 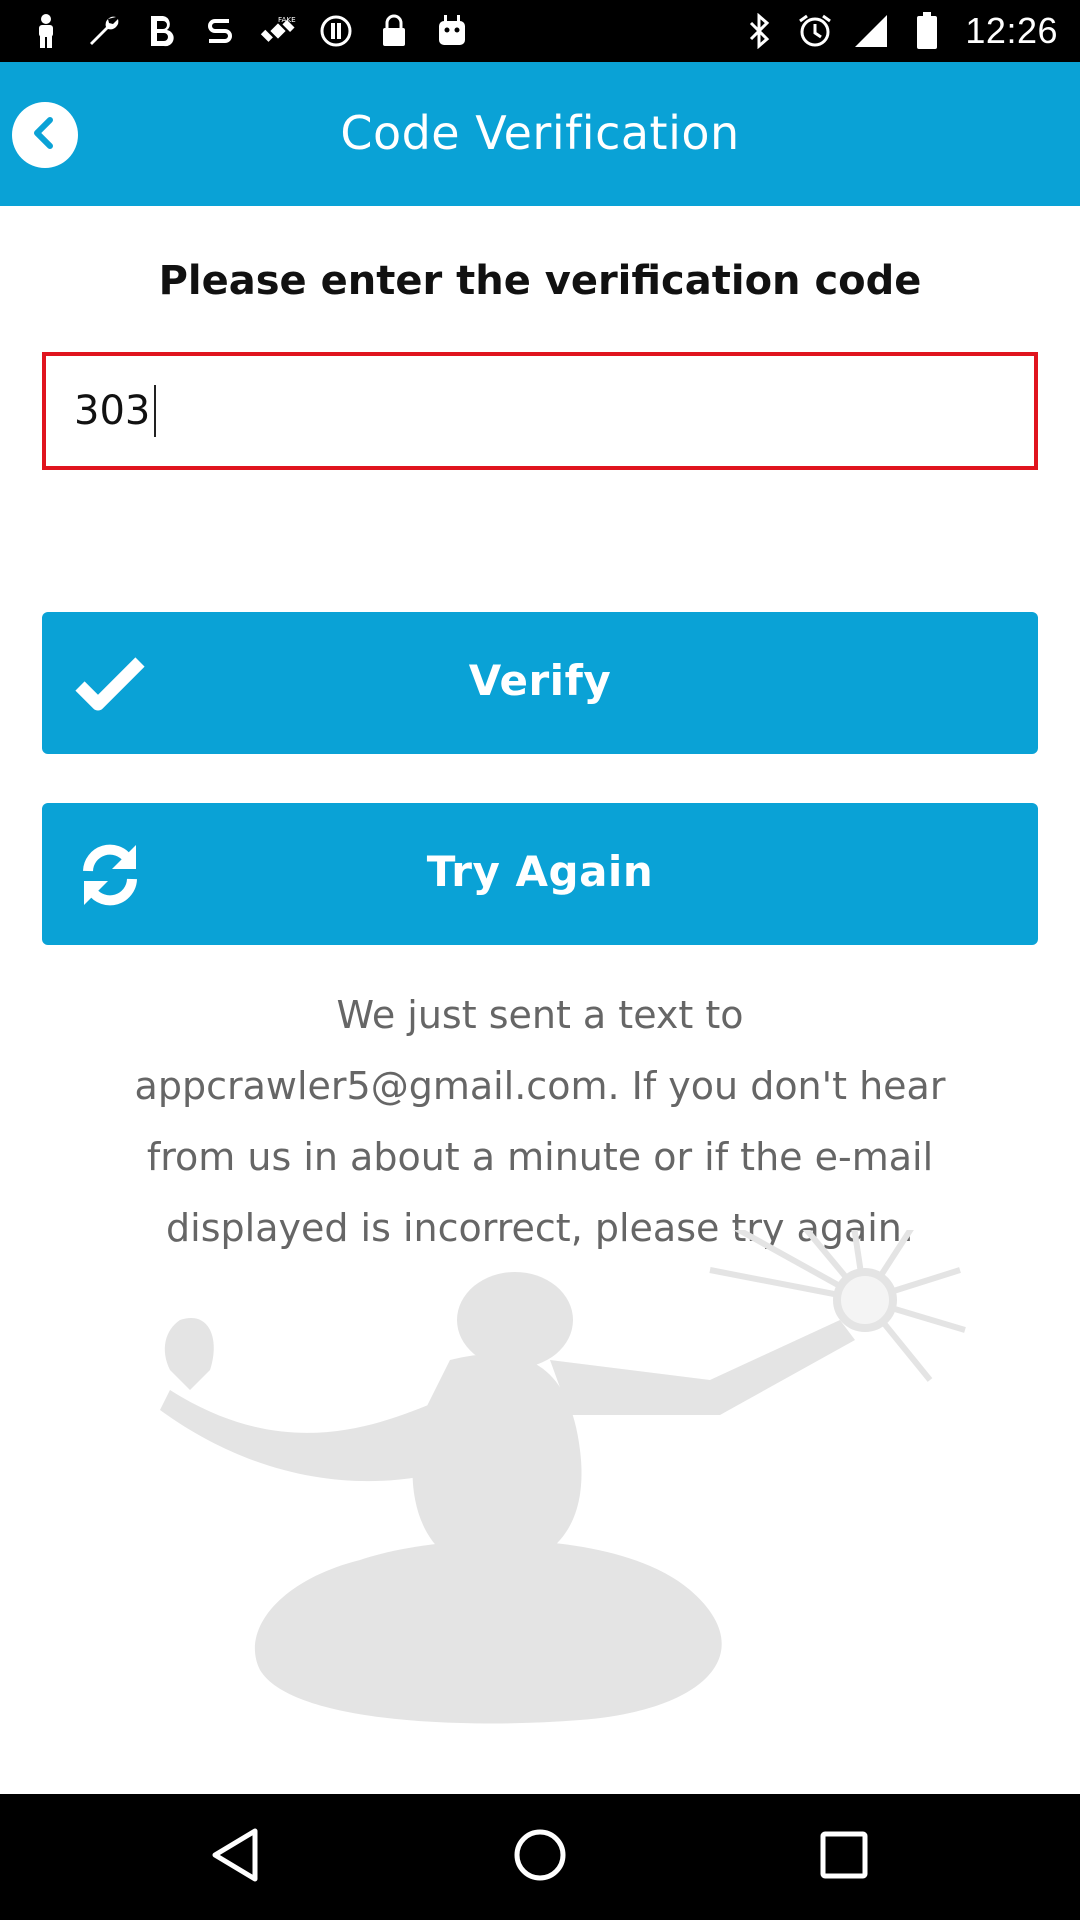 What do you see at coordinates (112, 411) in the screenshot?
I see `code-input-value: 303` at bounding box center [112, 411].